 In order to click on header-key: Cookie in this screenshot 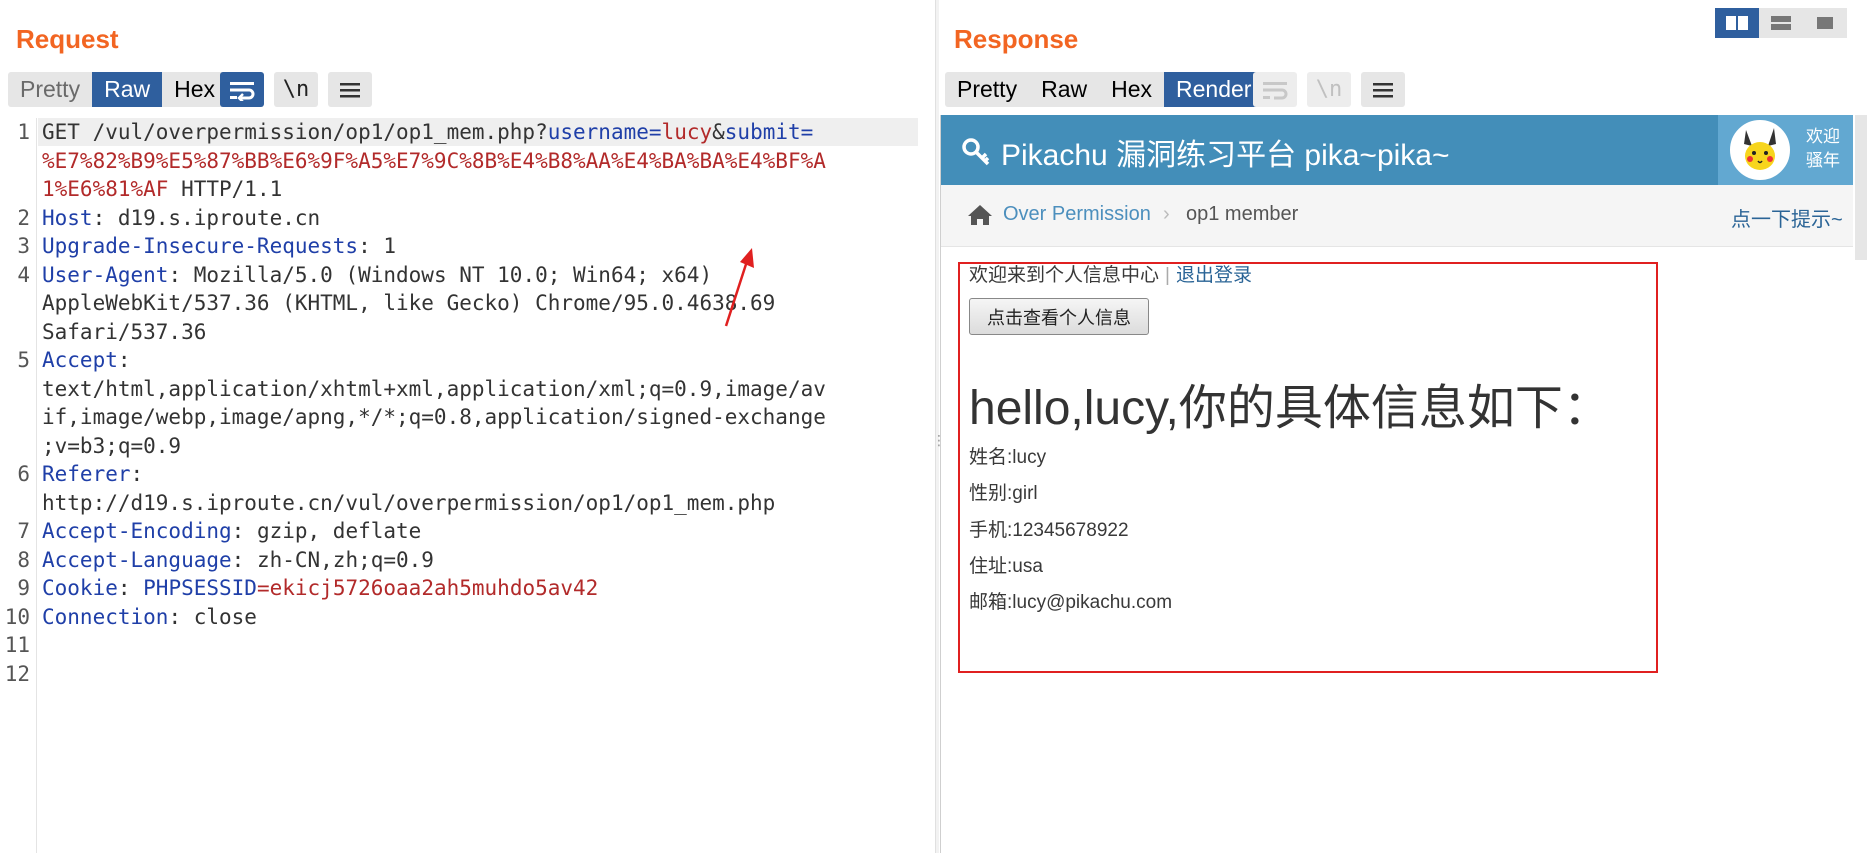, I will do `click(80, 588)`.